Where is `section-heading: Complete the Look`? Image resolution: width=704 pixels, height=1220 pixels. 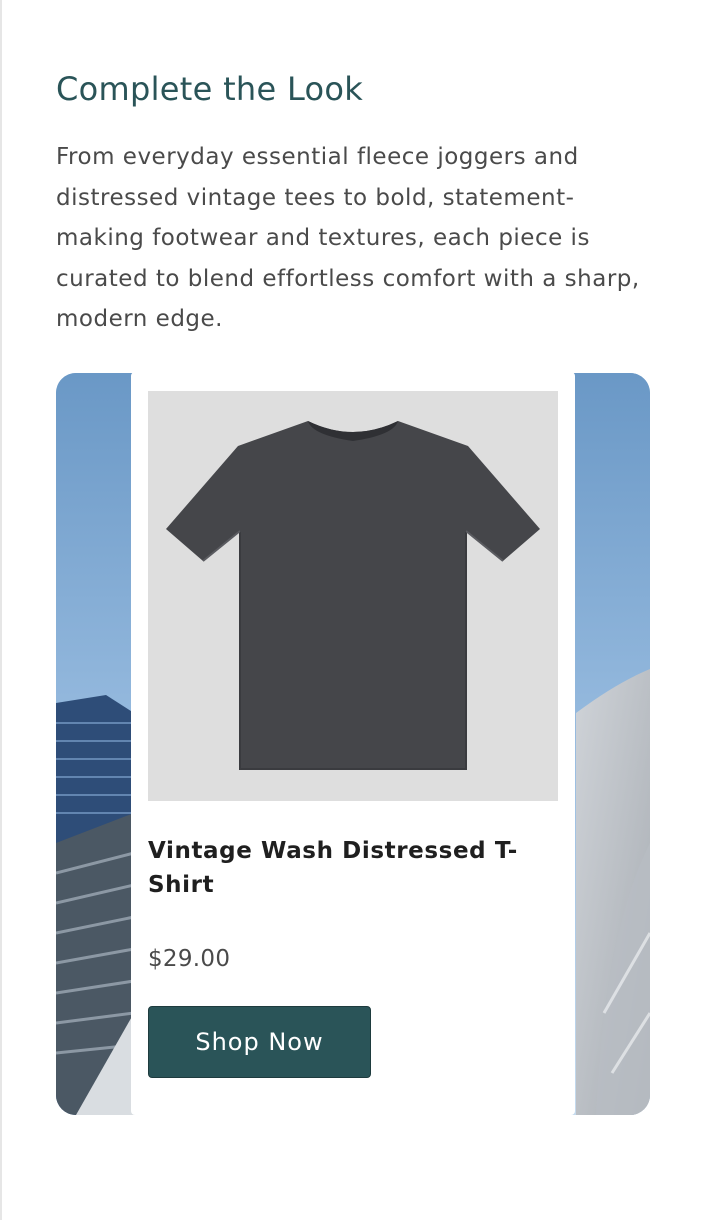 section-heading: Complete the Look is located at coordinates (210, 89).